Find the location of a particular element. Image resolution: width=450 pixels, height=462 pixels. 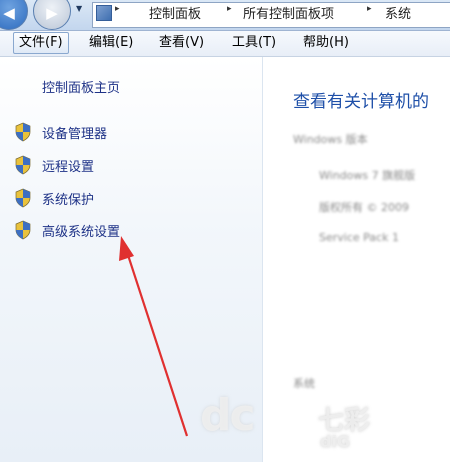

watermark-logo: dc is located at coordinates (228, 415).